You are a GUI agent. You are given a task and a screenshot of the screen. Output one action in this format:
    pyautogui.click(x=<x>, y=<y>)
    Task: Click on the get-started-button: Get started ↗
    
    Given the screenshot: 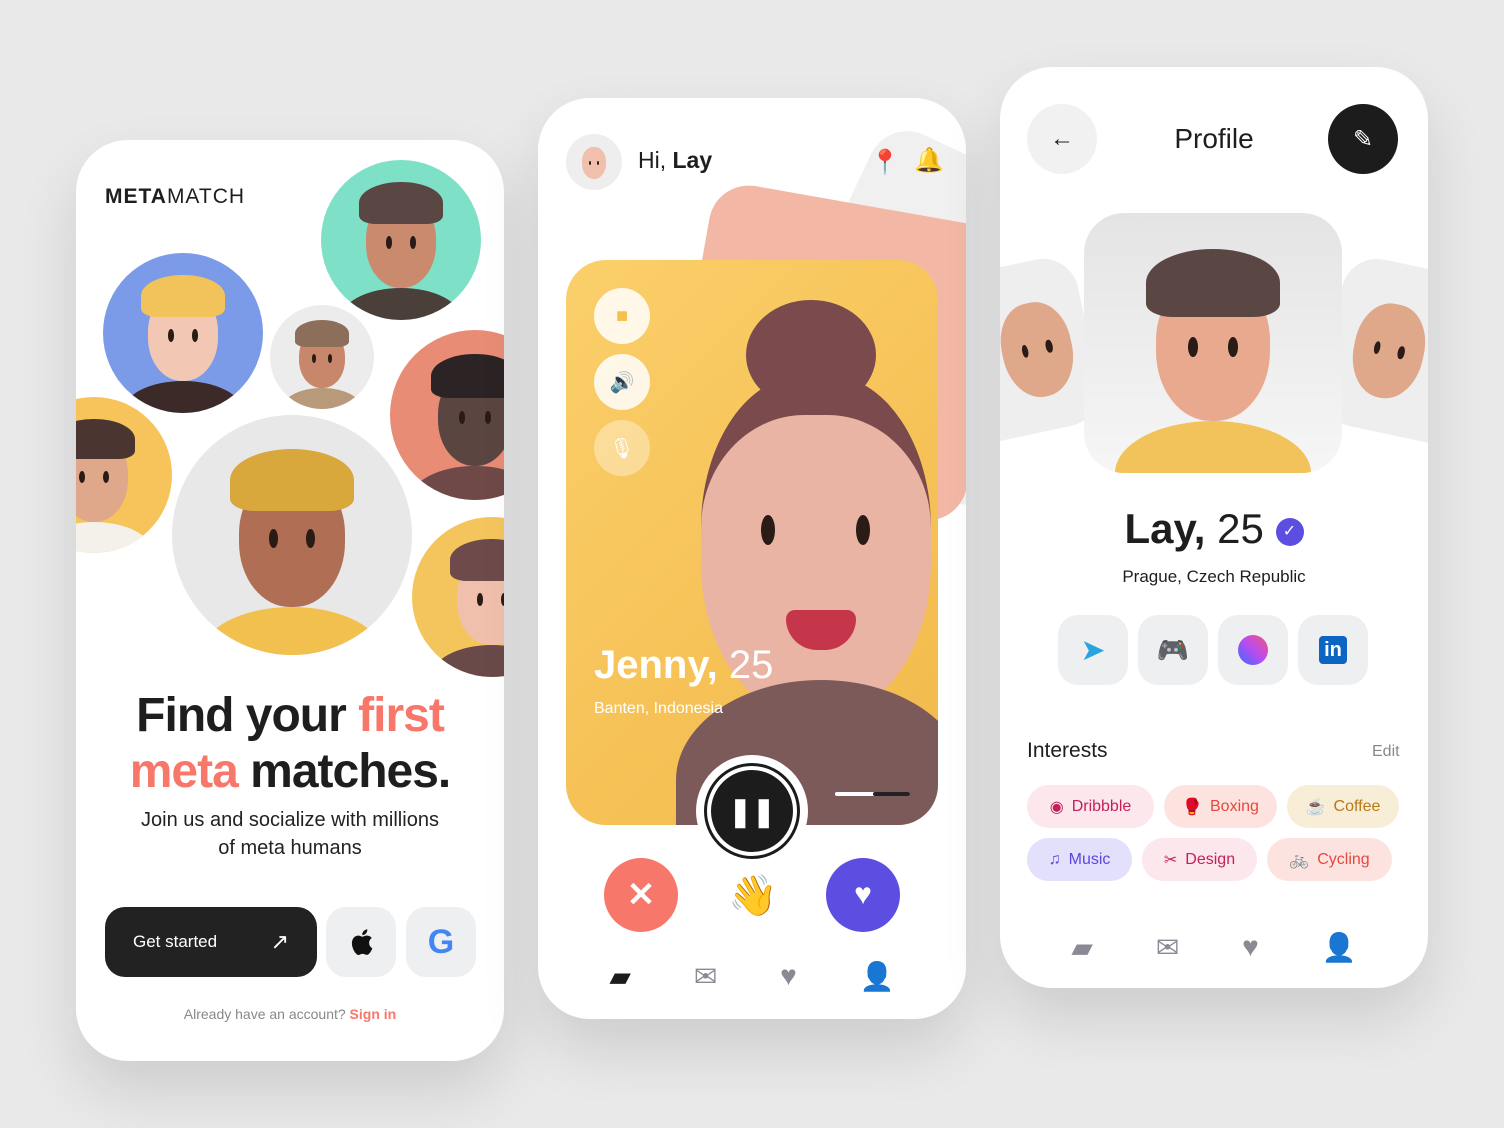 What is the action you would take?
    pyautogui.click(x=211, y=942)
    